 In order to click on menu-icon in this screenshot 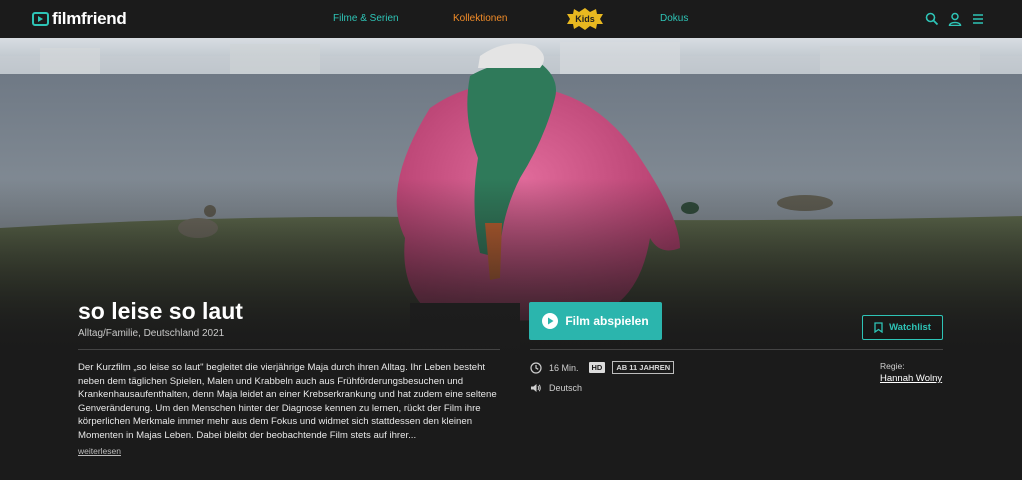, I will do `click(978, 19)`.